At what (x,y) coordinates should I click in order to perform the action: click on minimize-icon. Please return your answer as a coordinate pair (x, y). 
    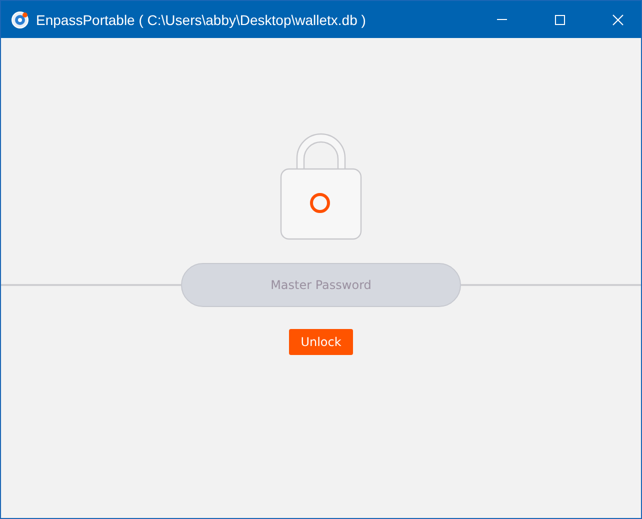
    Looking at the image, I should click on (502, 19).